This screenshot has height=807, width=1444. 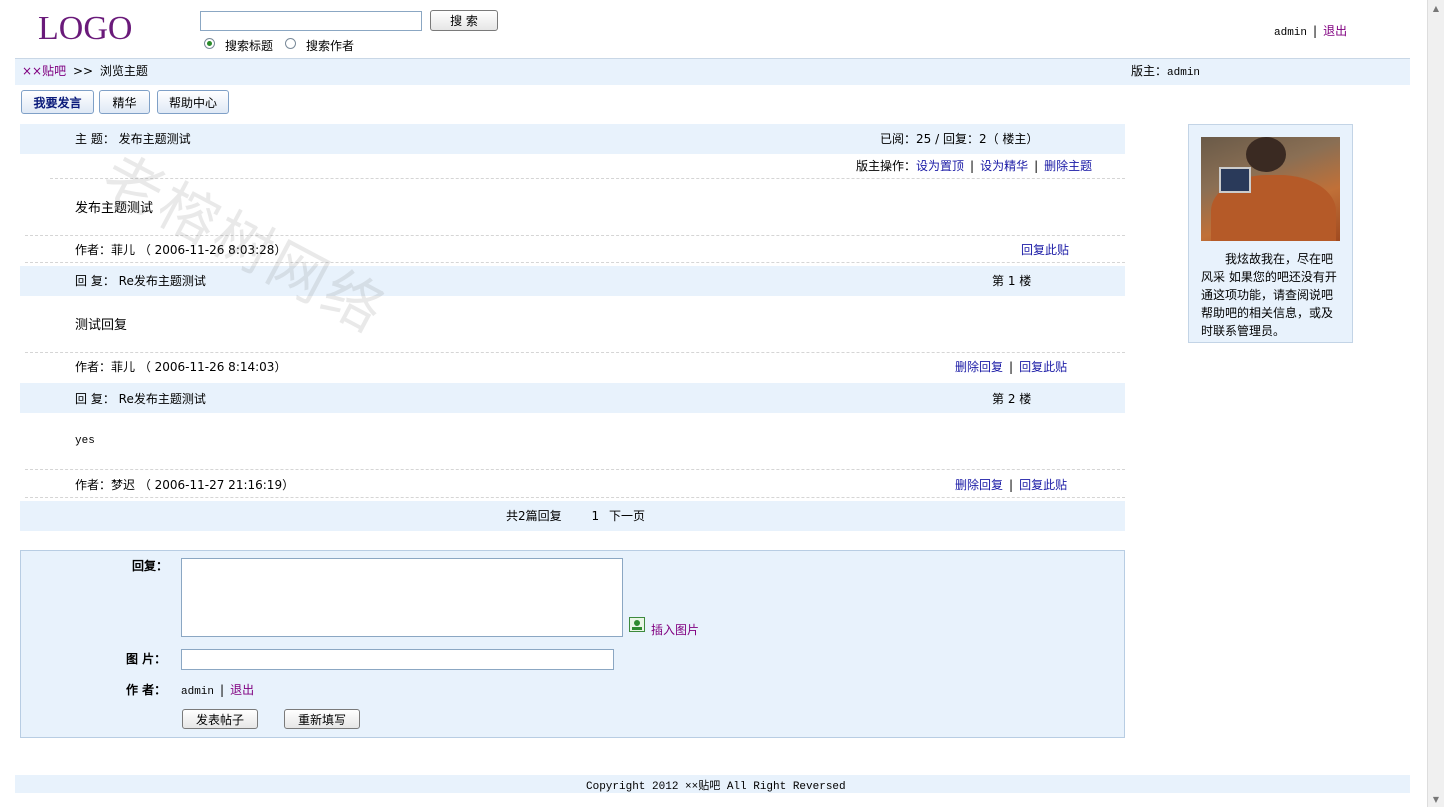 I want to click on delete-topic-link: 删除主题, so click(x=1068, y=166).